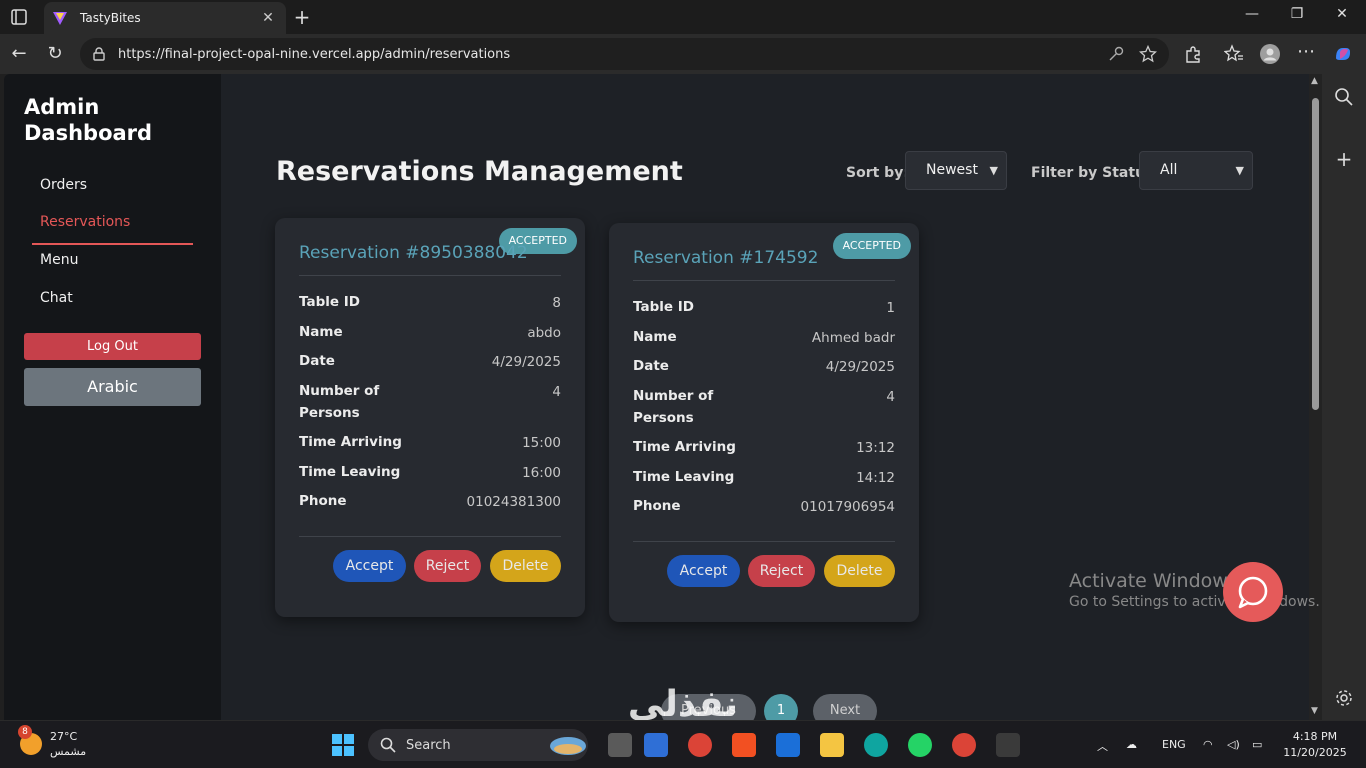  What do you see at coordinates (1116, 54) in the screenshot?
I see `key-icon` at bounding box center [1116, 54].